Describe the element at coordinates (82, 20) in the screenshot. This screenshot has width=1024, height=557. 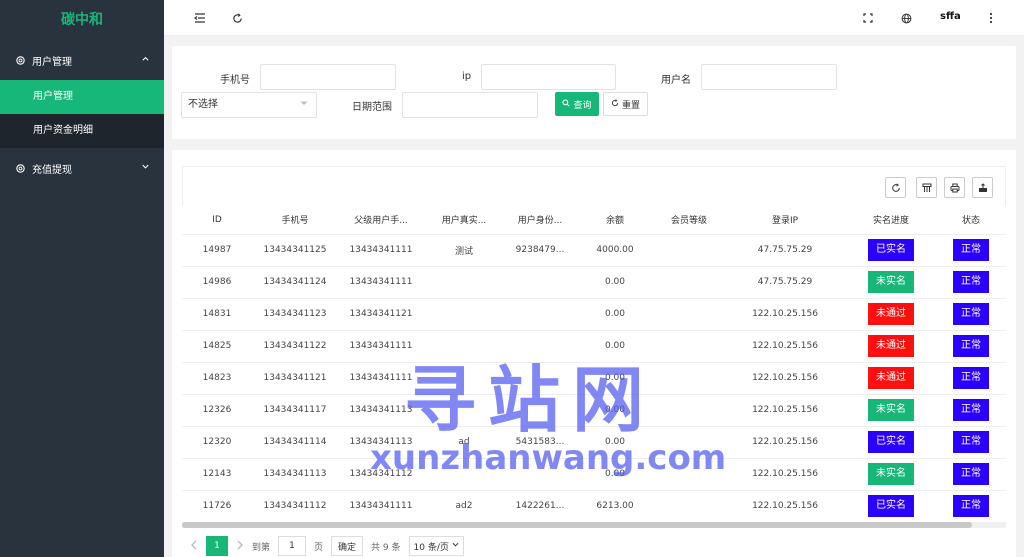
I see `app-logo: 碳中和` at that location.